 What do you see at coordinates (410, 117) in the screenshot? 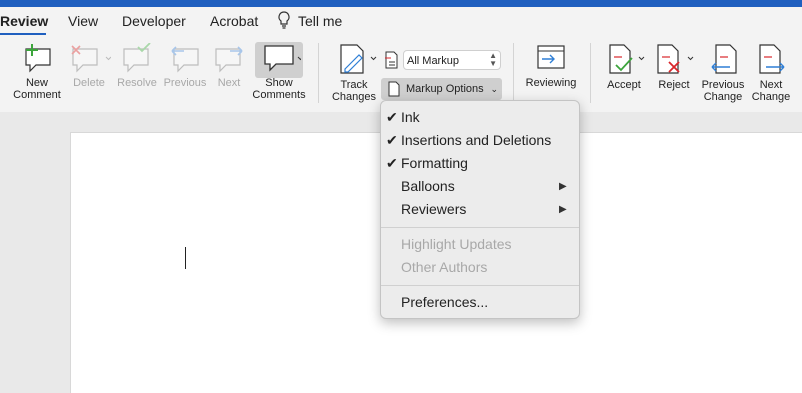
I see `menu-item-label: Ink` at bounding box center [410, 117].